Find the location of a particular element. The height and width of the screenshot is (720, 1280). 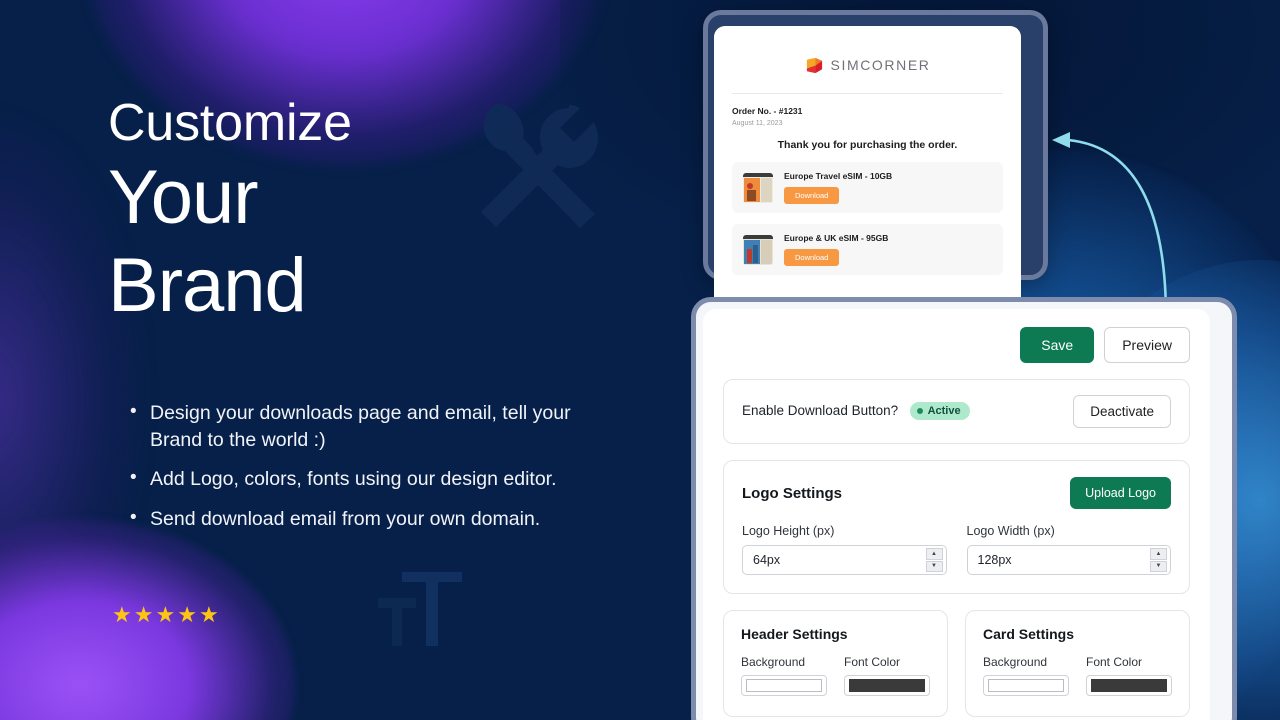

save-button: Save is located at coordinates (1057, 345).